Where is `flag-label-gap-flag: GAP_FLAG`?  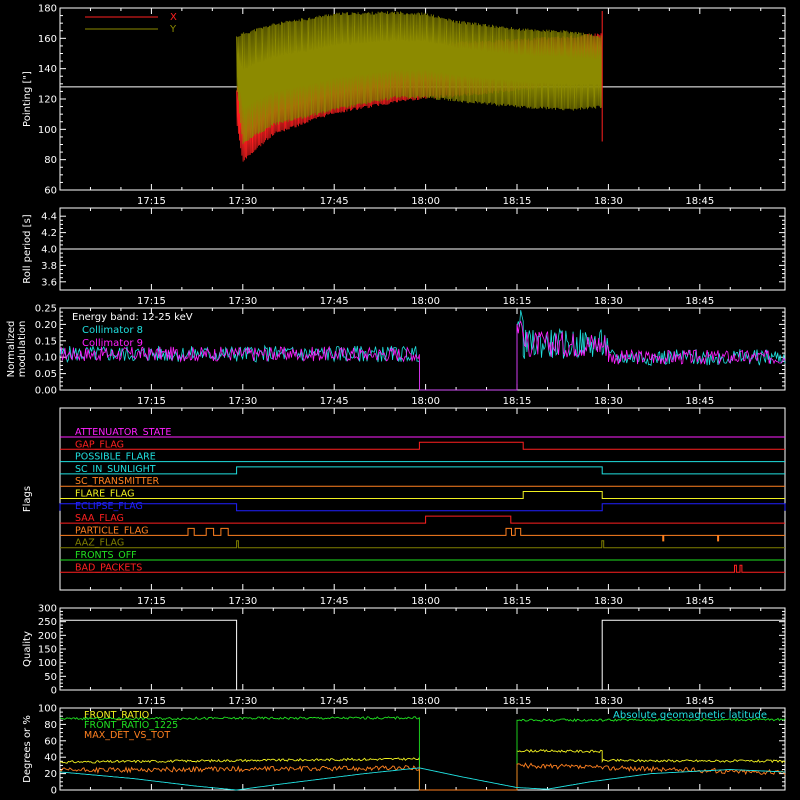 flag-label-gap-flag: GAP_FLAG is located at coordinates (99, 444).